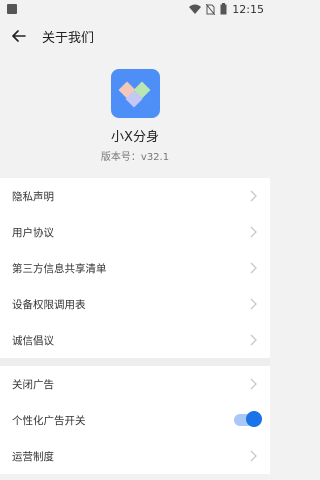  Describe the element at coordinates (33, 456) in the screenshot. I see `list-item-label: 运营制度` at that location.